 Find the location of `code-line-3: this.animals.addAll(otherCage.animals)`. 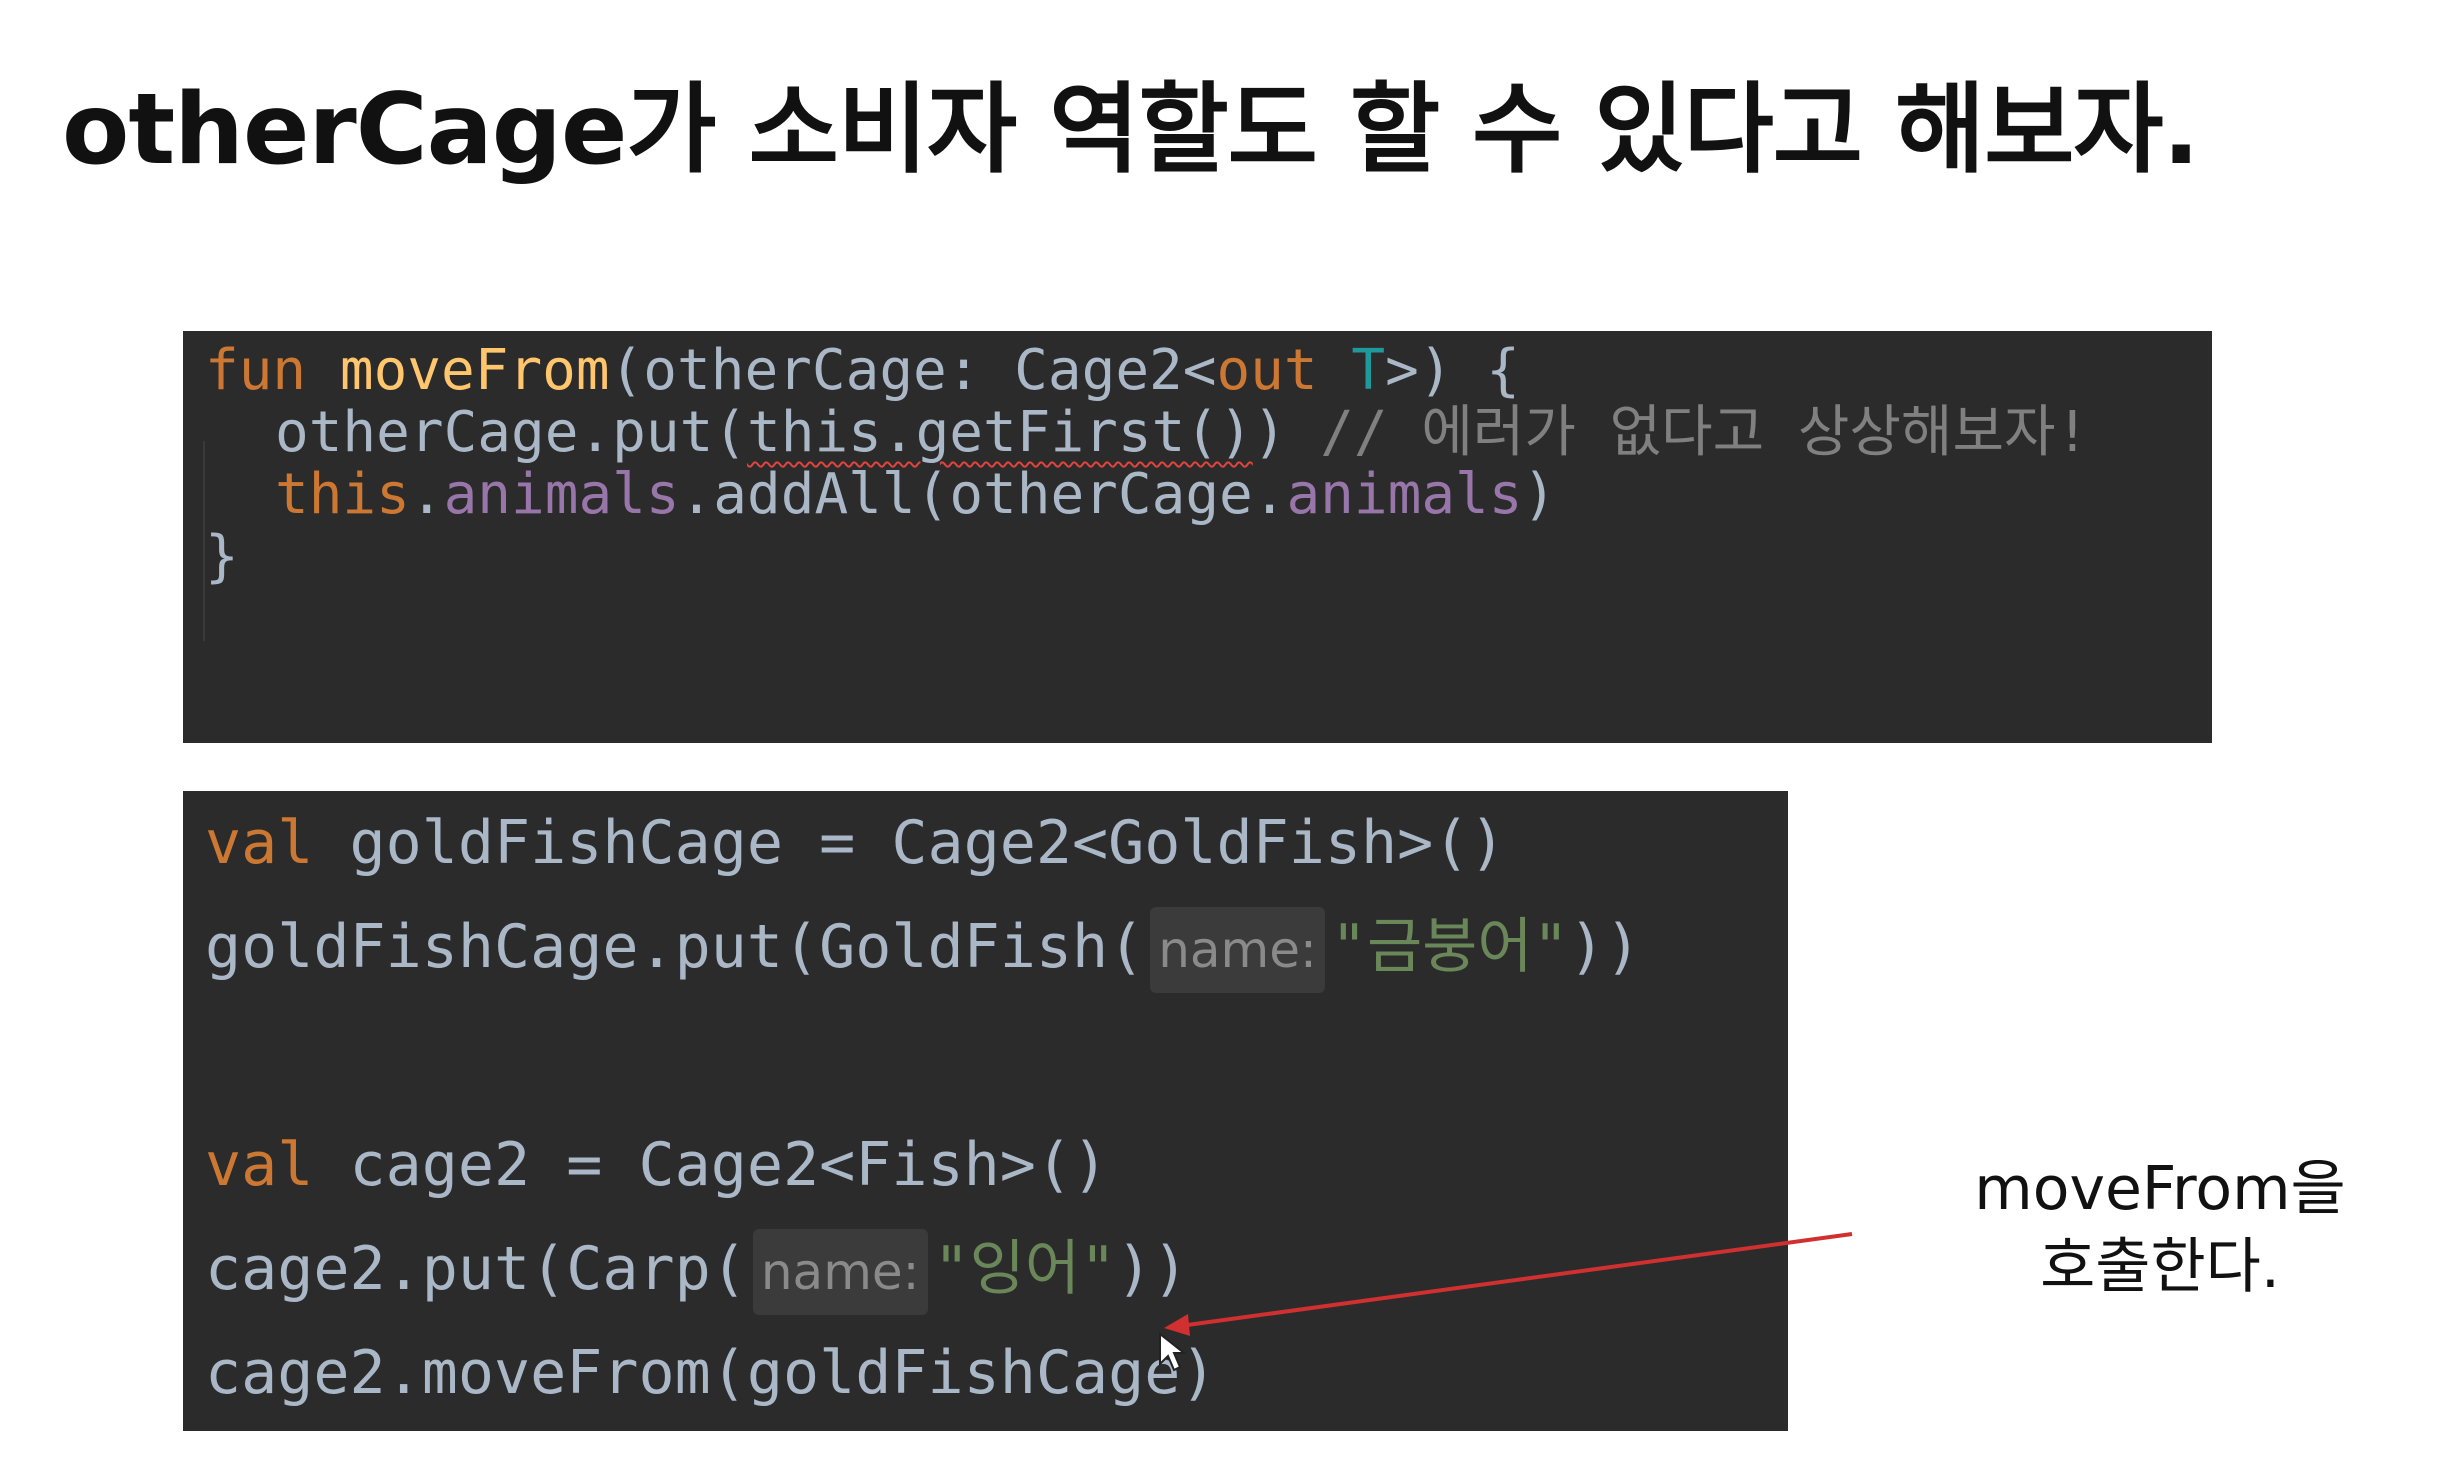

code-line-3: this.animals.addAll(otherCage.animals) is located at coordinates (915, 495).